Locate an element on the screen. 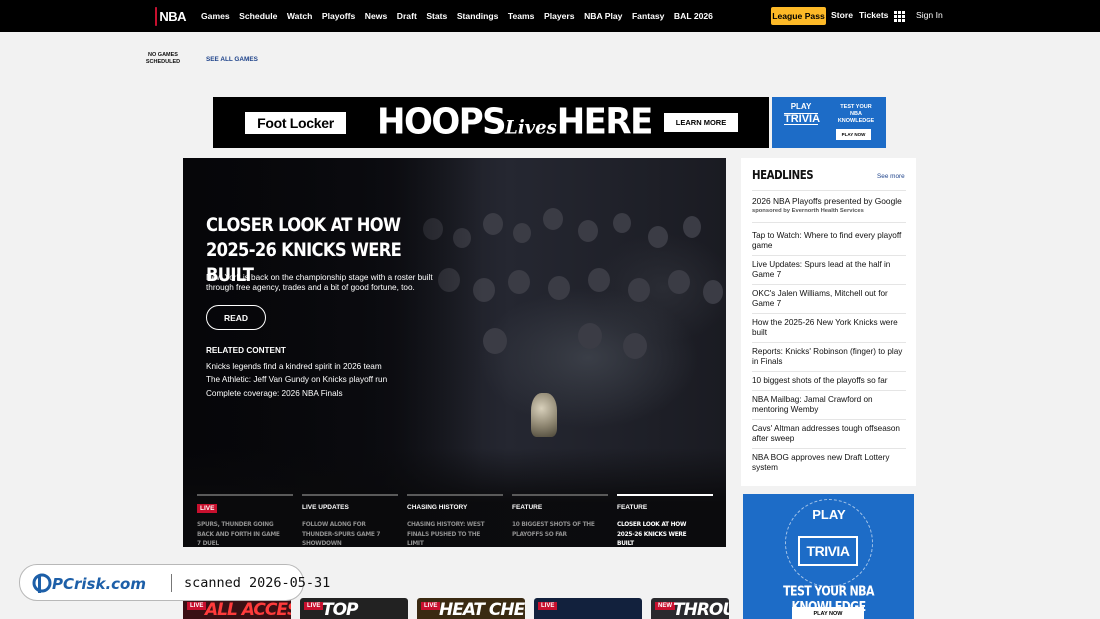 This screenshot has height=619, width=1100. headline-item: 10 biggest shots of the playoffs so far is located at coordinates (830, 381).